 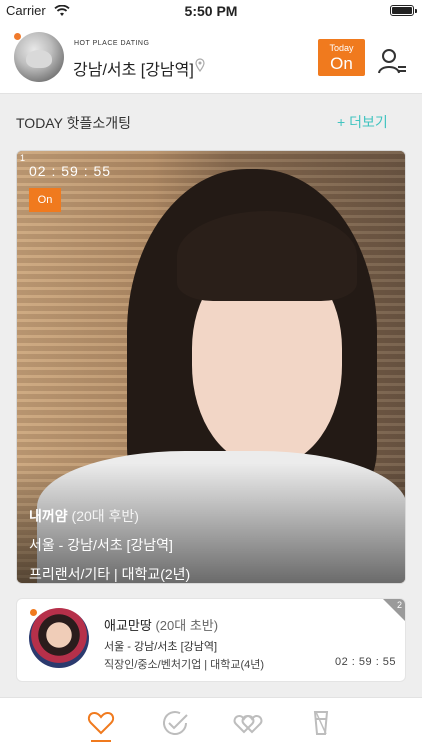 What do you see at coordinates (211, 58) in the screenshot?
I see `header: HOT PLACE DATING 강남/서초 [강남역] Today On` at bounding box center [211, 58].